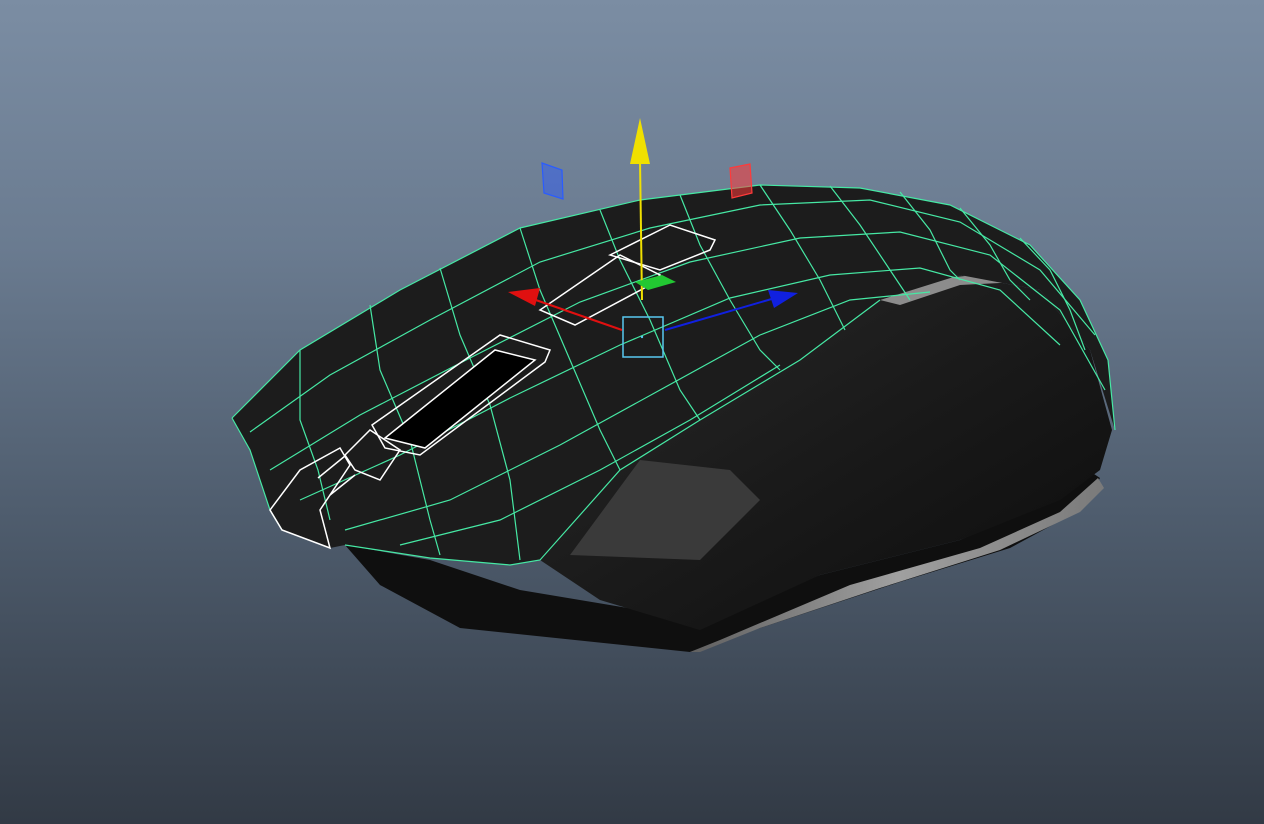 The image size is (1264, 824). Describe the element at coordinates (640, 141) in the screenshot. I see `y-axis-arrow` at that location.